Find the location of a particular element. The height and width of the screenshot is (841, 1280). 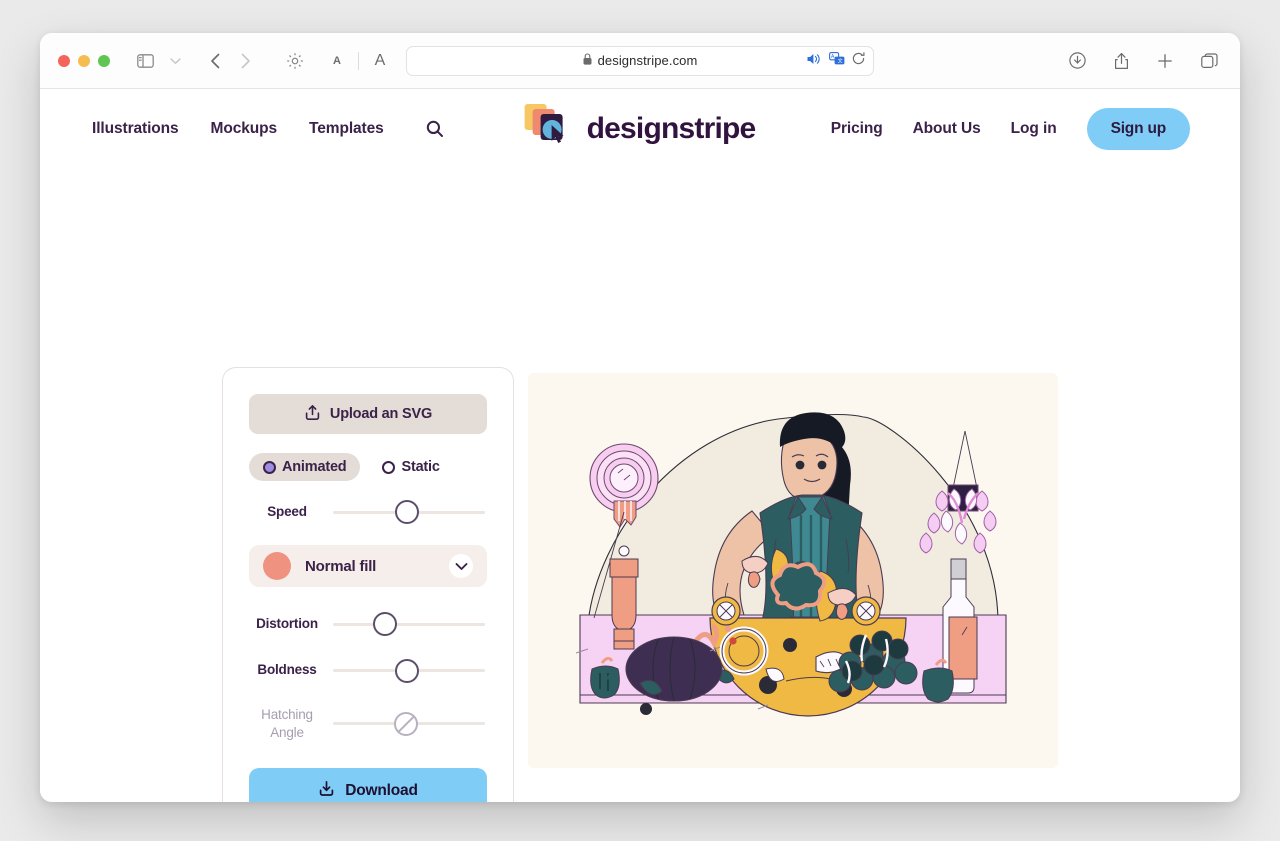

navigation-controls: A A is located at coordinates (284, 61).